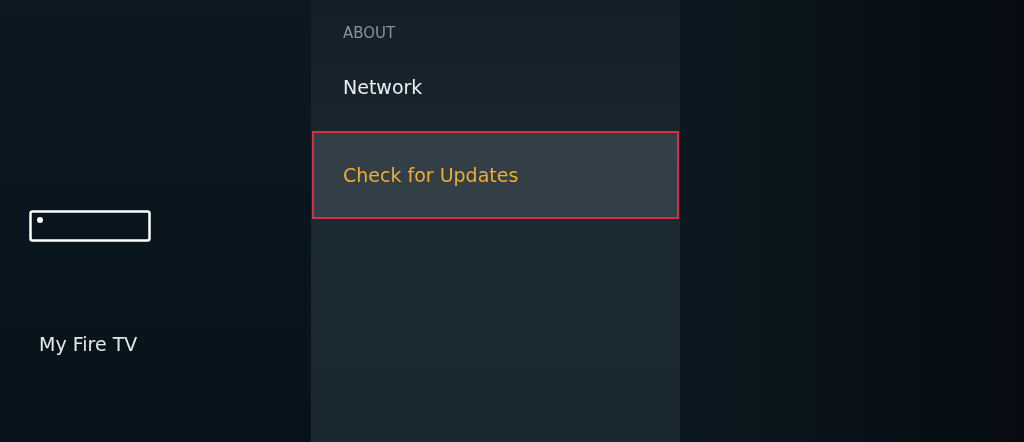 The width and height of the screenshot is (1024, 442). I want to click on sidebar-title: My Fire TV, so click(88, 344).